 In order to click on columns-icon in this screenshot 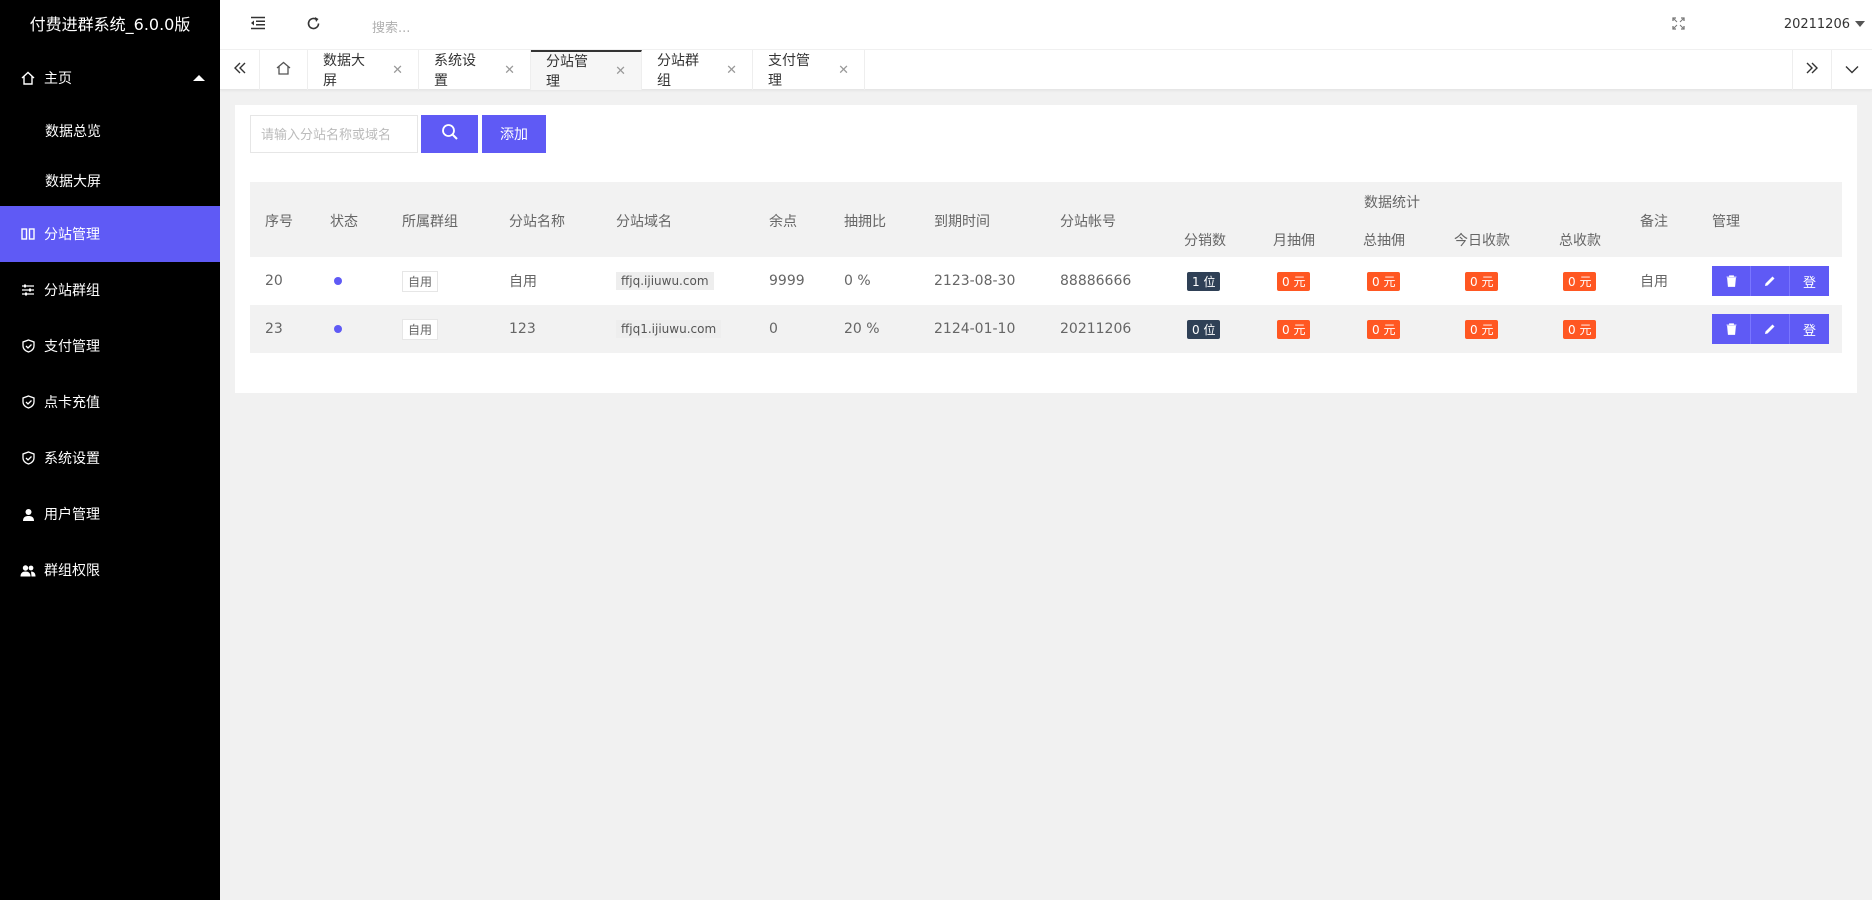, I will do `click(28, 234)`.